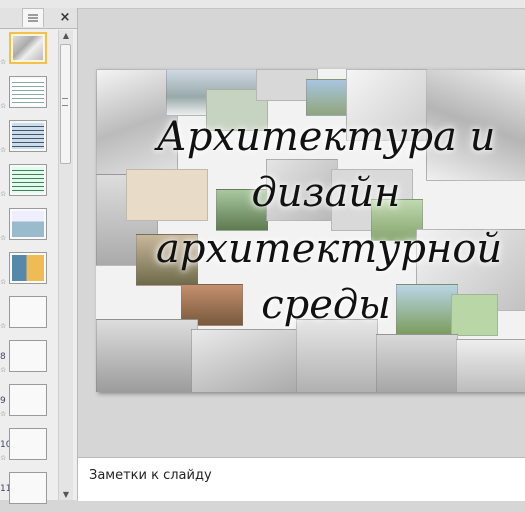 The width and height of the screenshot is (525, 512). I want to click on slide-thumb-row: 9 ☆, so click(28, 404).